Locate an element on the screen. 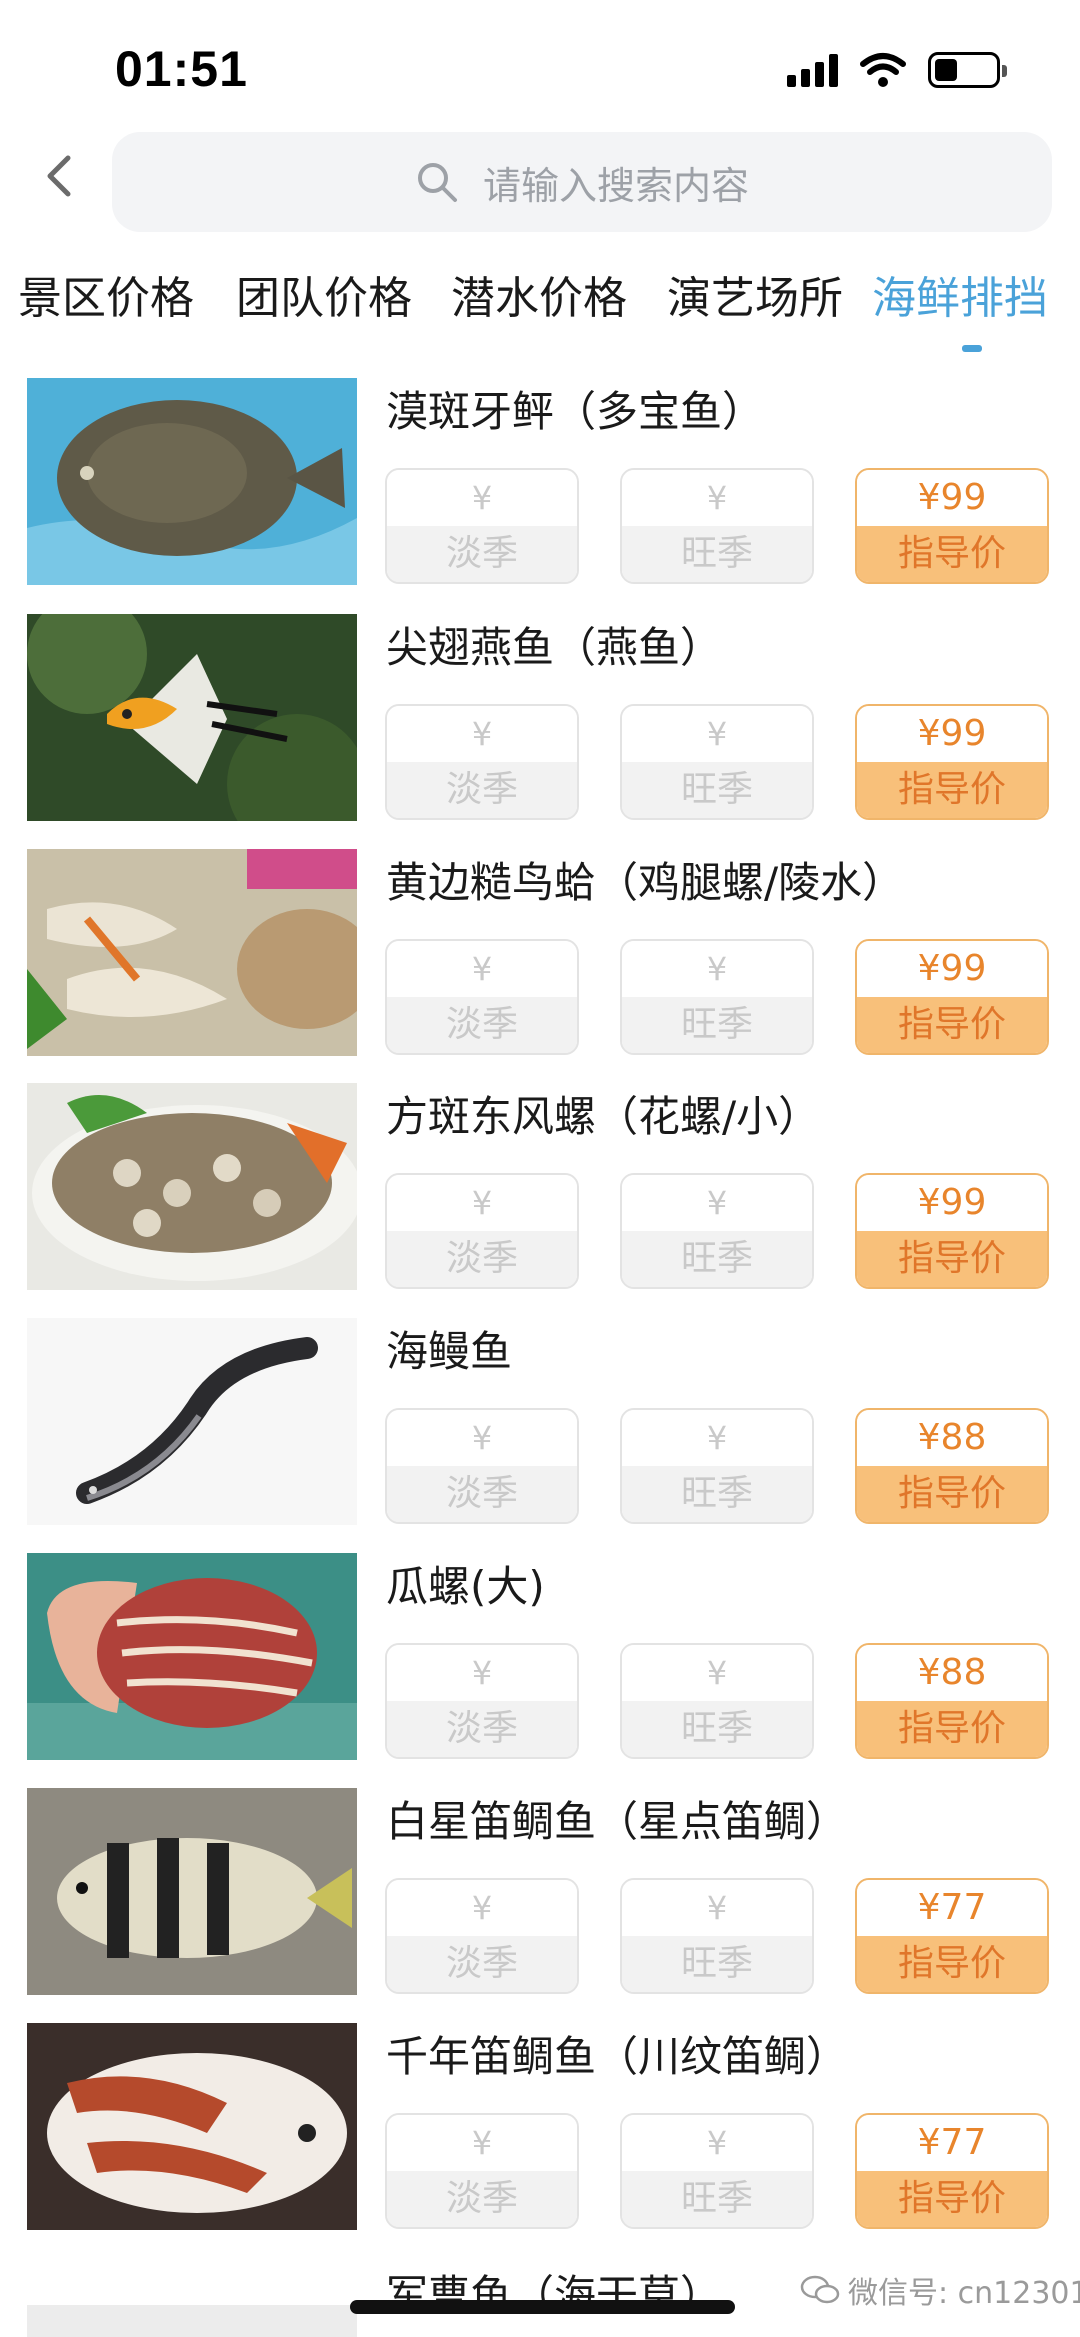  status-bar: 01:51 is located at coordinates (540, 65).